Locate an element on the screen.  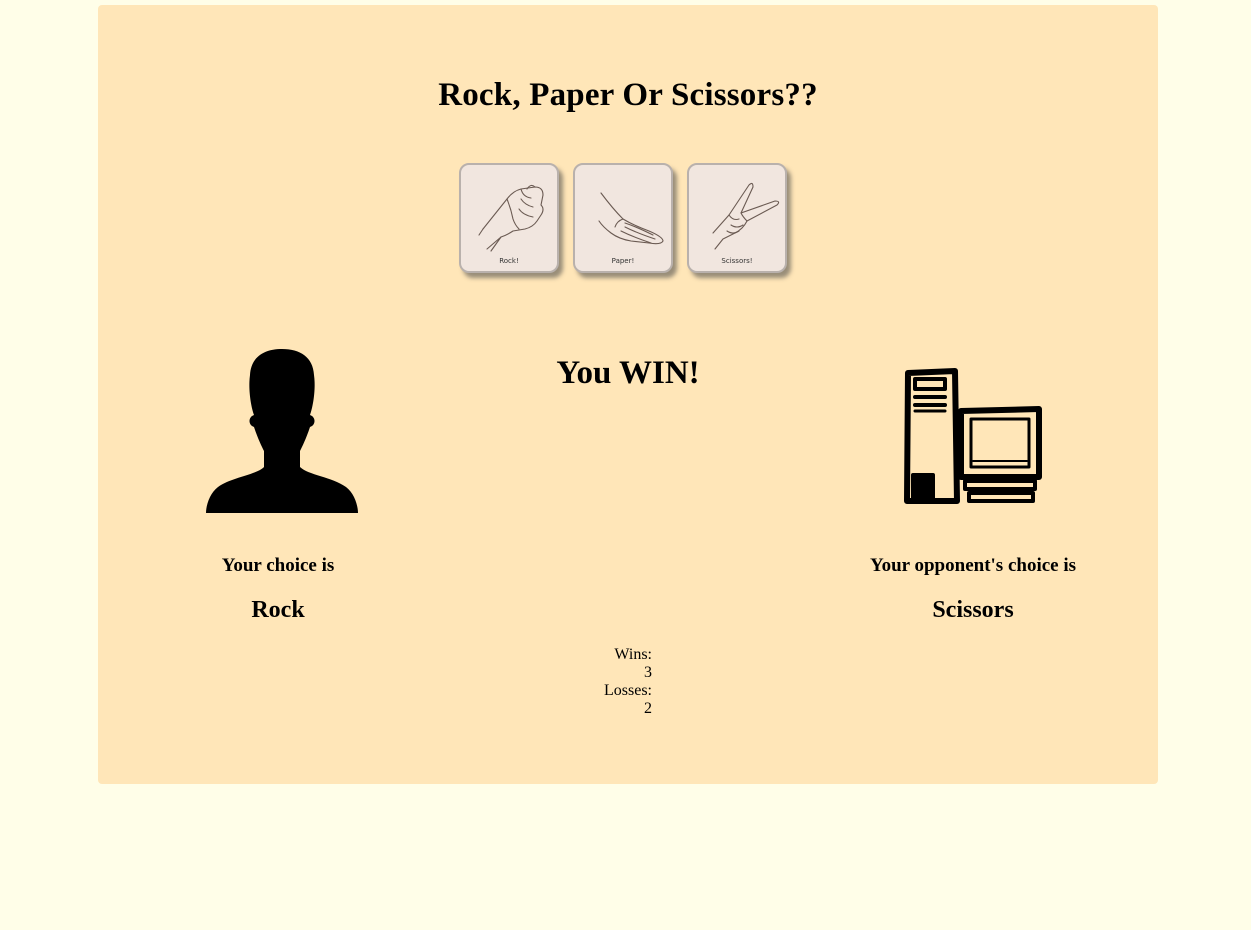
losses-label: Losses: is located at coordinates (628, 690).